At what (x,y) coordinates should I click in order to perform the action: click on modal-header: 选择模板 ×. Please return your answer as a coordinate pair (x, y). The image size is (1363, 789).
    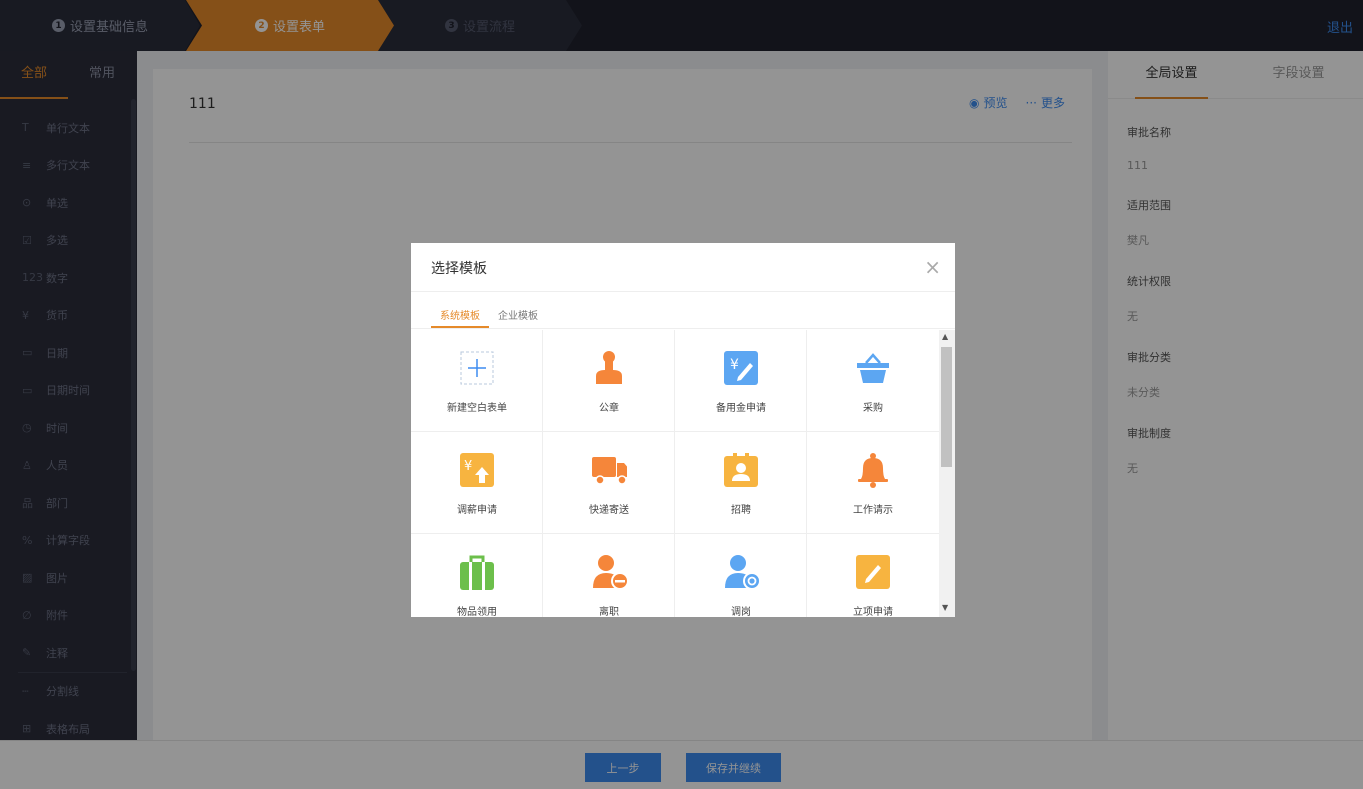
    Looking at the image, I should click on (683, 267).